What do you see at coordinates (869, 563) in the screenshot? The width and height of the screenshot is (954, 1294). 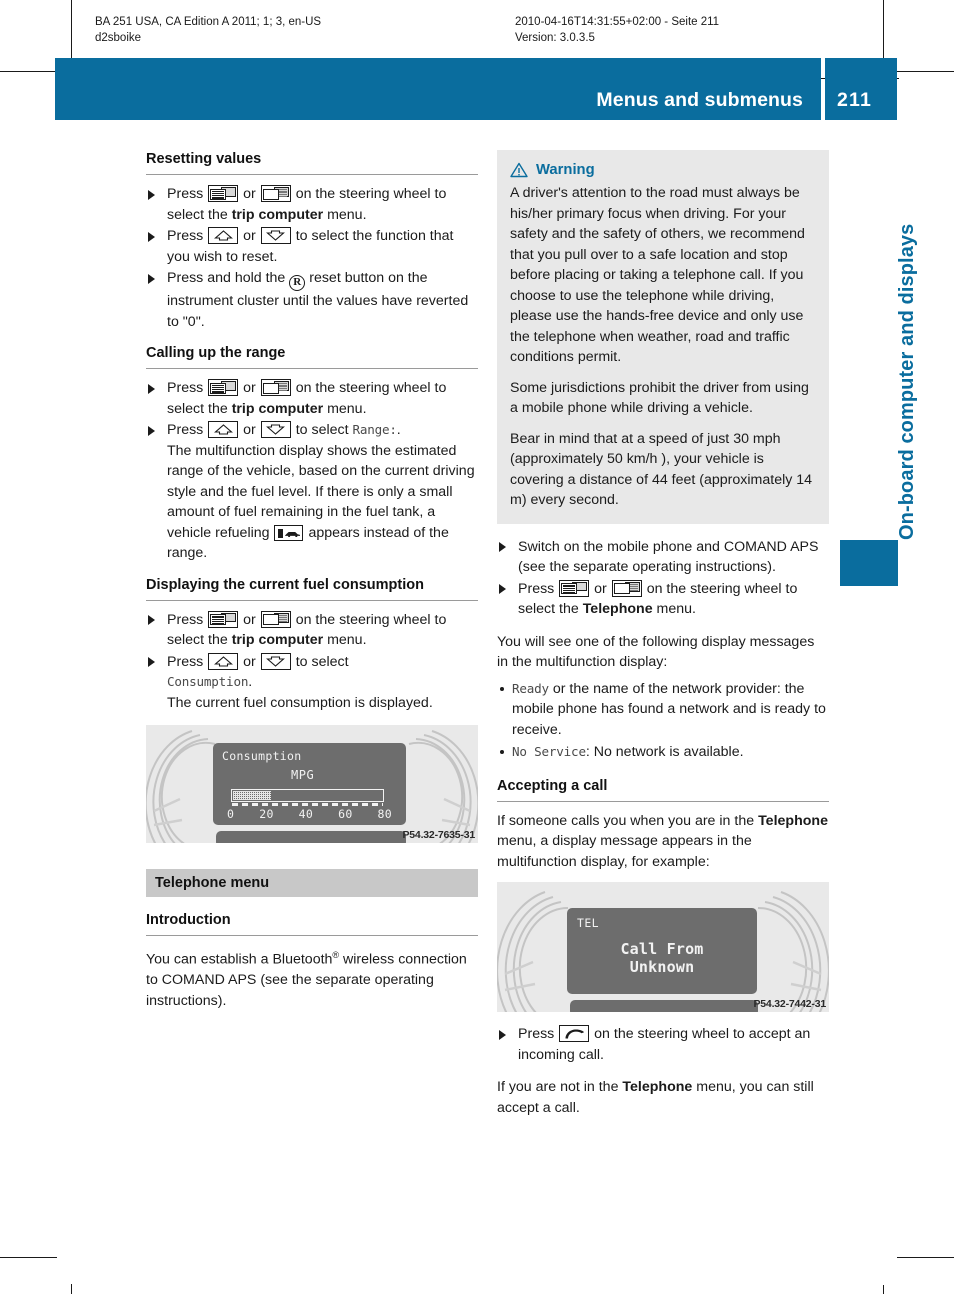 I see `chapter-tab-marker` at bounding box center [869, 563].